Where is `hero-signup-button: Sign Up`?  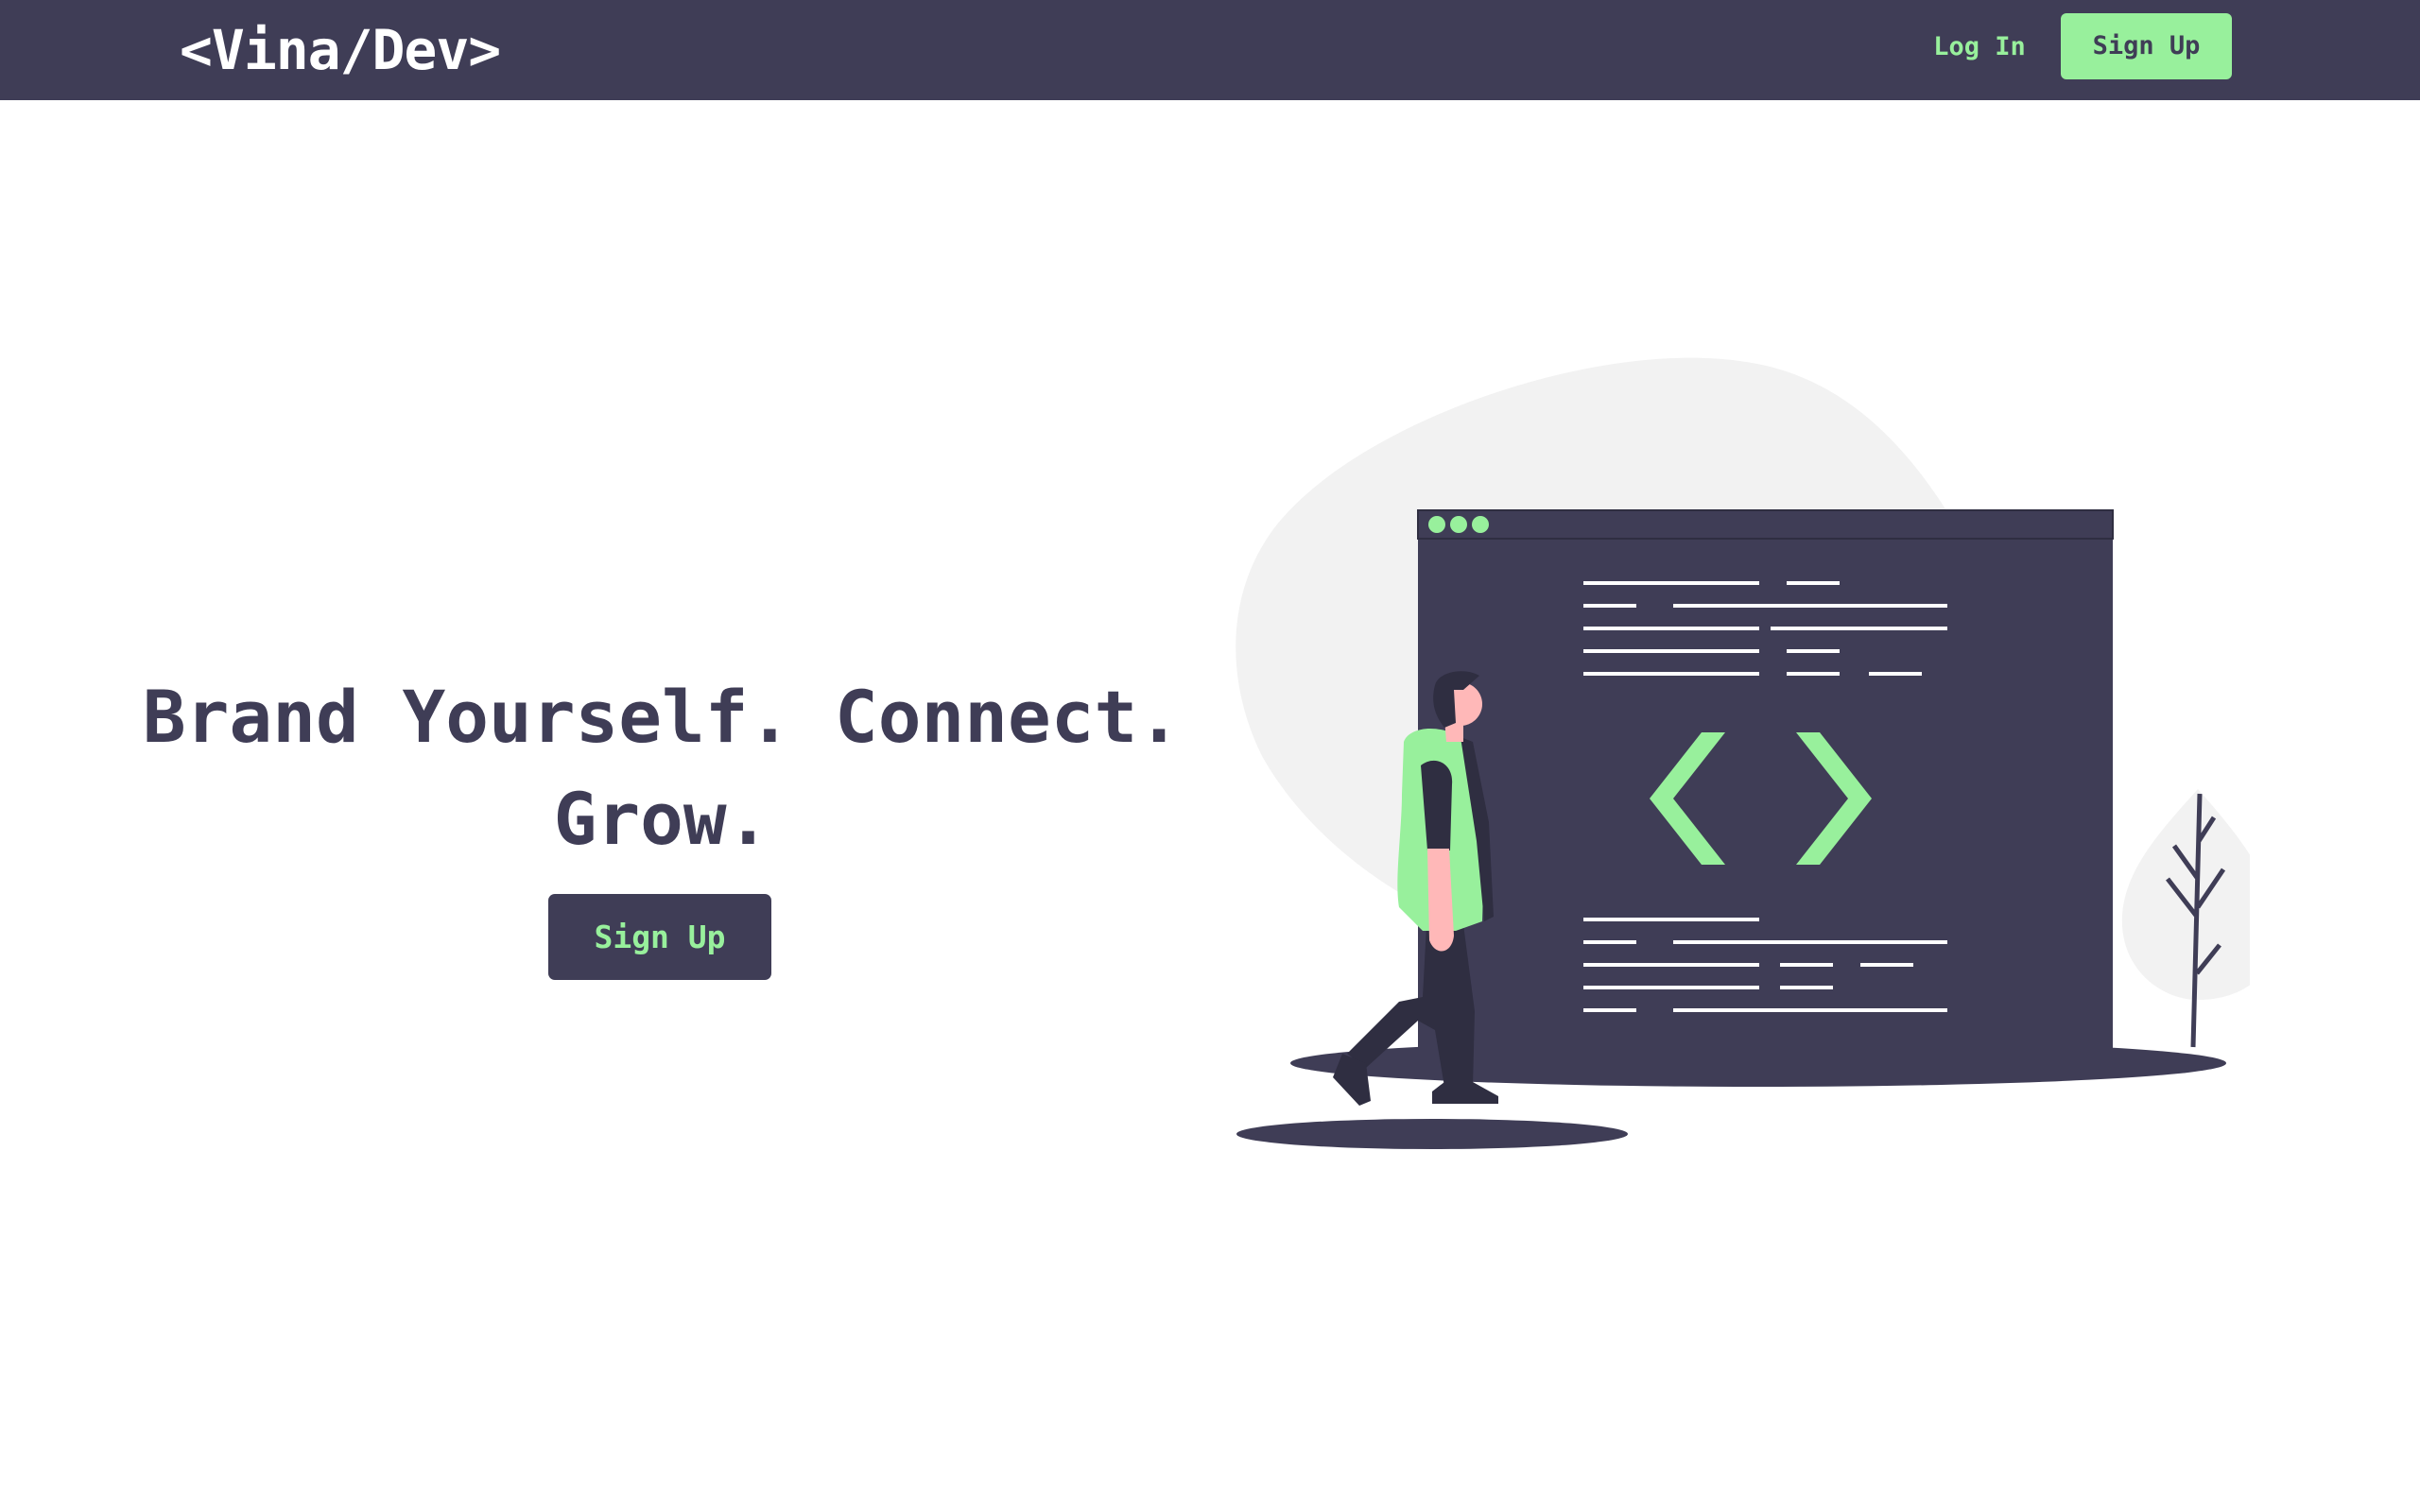 hero-signup-button: Sign Up is located at coordinates (659, 937).